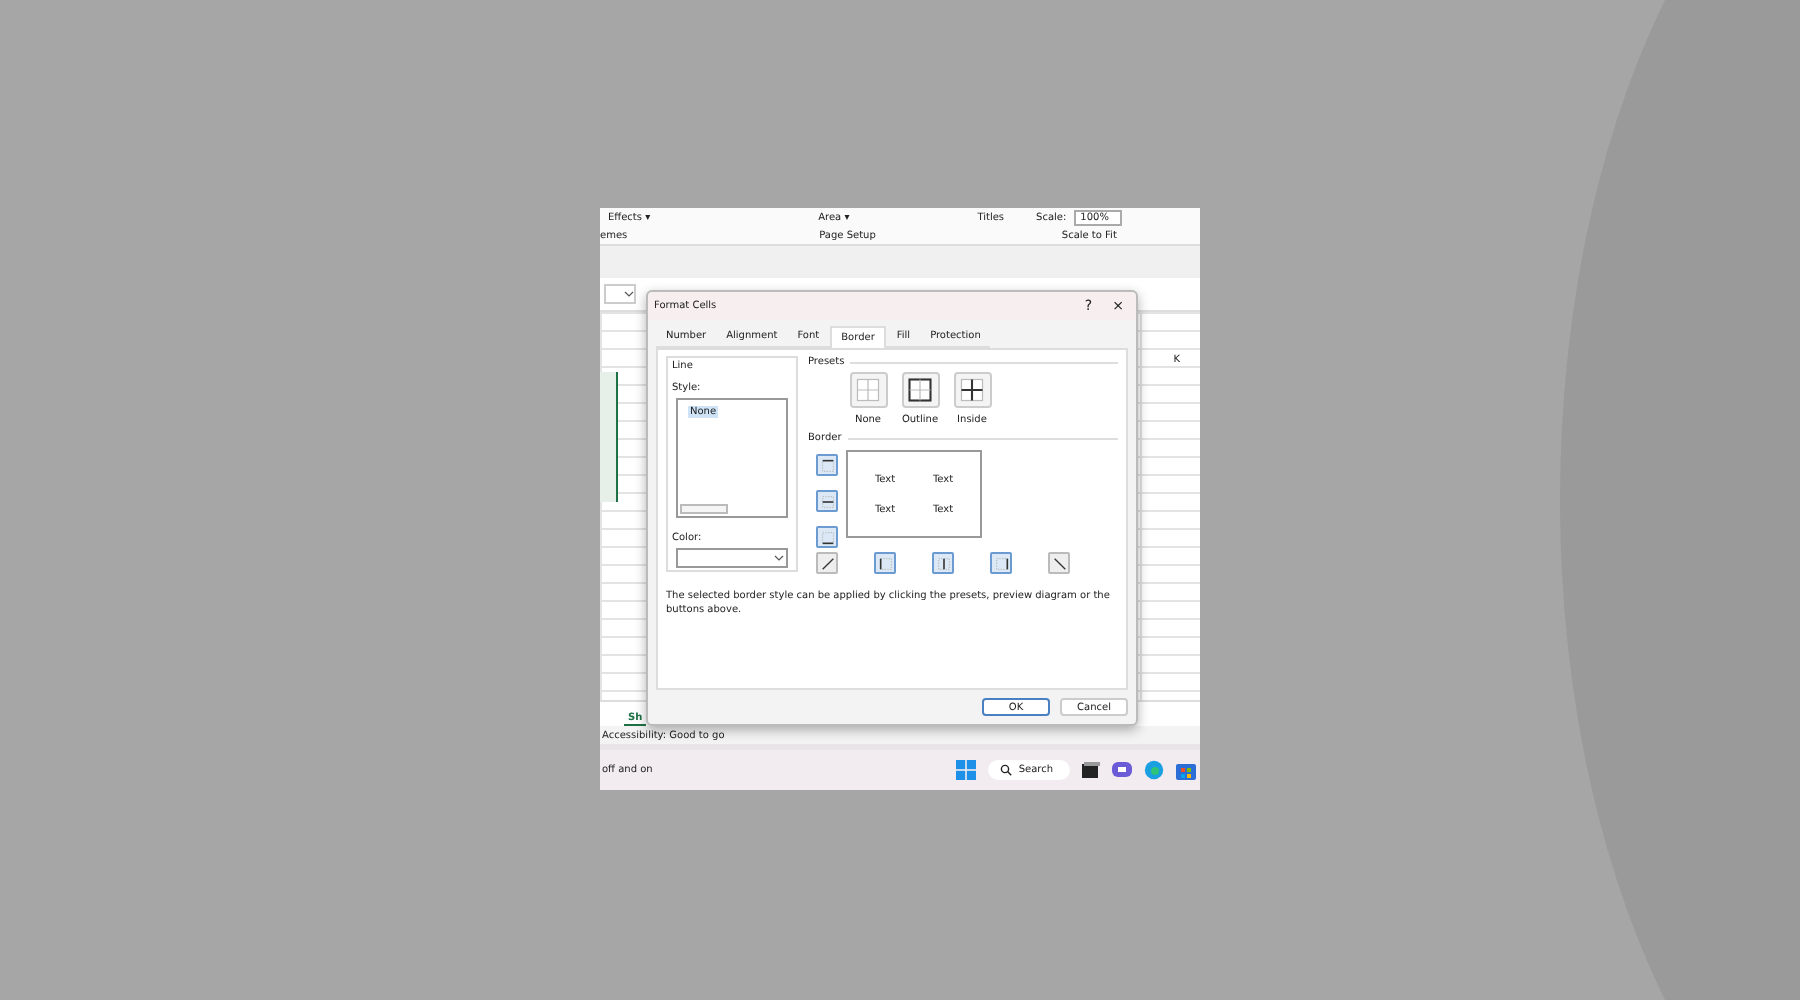  Describe the element at coordinates (827, 465) in the screenshot. I see `top-border-button` at that location.